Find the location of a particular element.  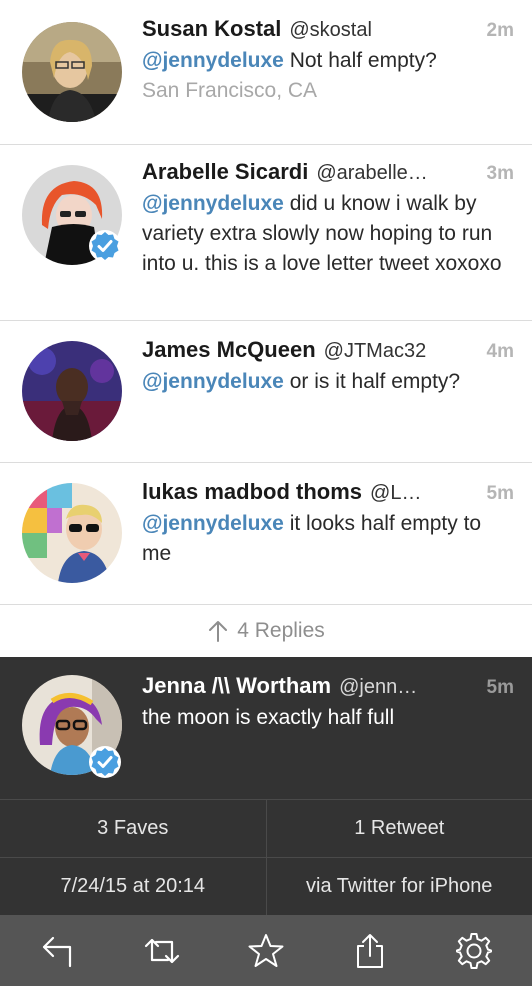

tweet-text: @jennydeluxe or is it half empty? is located at coordinates (328, 382).